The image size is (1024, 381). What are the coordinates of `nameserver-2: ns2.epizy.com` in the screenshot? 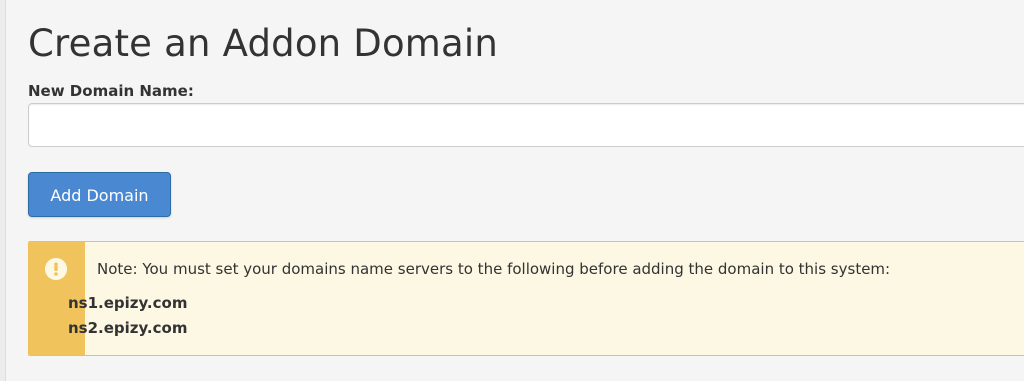 It's located at (128, 328).